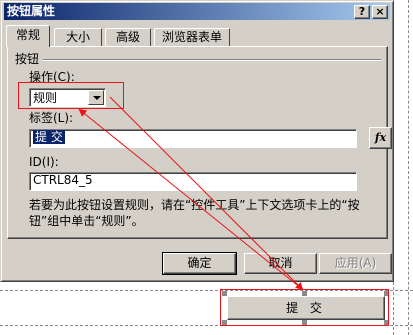 The width and height of the screenshot is (413, 335). What do you see at coordinates (280, 263) in the screenshot?
I see `cancel-button: 取消` at bounding box center [280, 263].